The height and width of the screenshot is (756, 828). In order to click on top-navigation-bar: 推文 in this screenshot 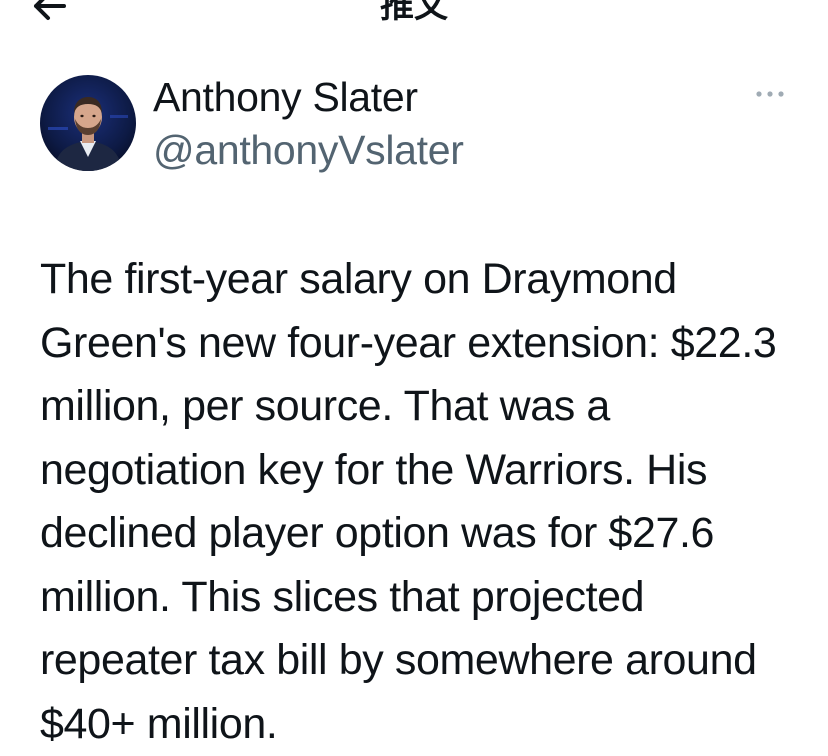, I will do `click(414, 15)`.